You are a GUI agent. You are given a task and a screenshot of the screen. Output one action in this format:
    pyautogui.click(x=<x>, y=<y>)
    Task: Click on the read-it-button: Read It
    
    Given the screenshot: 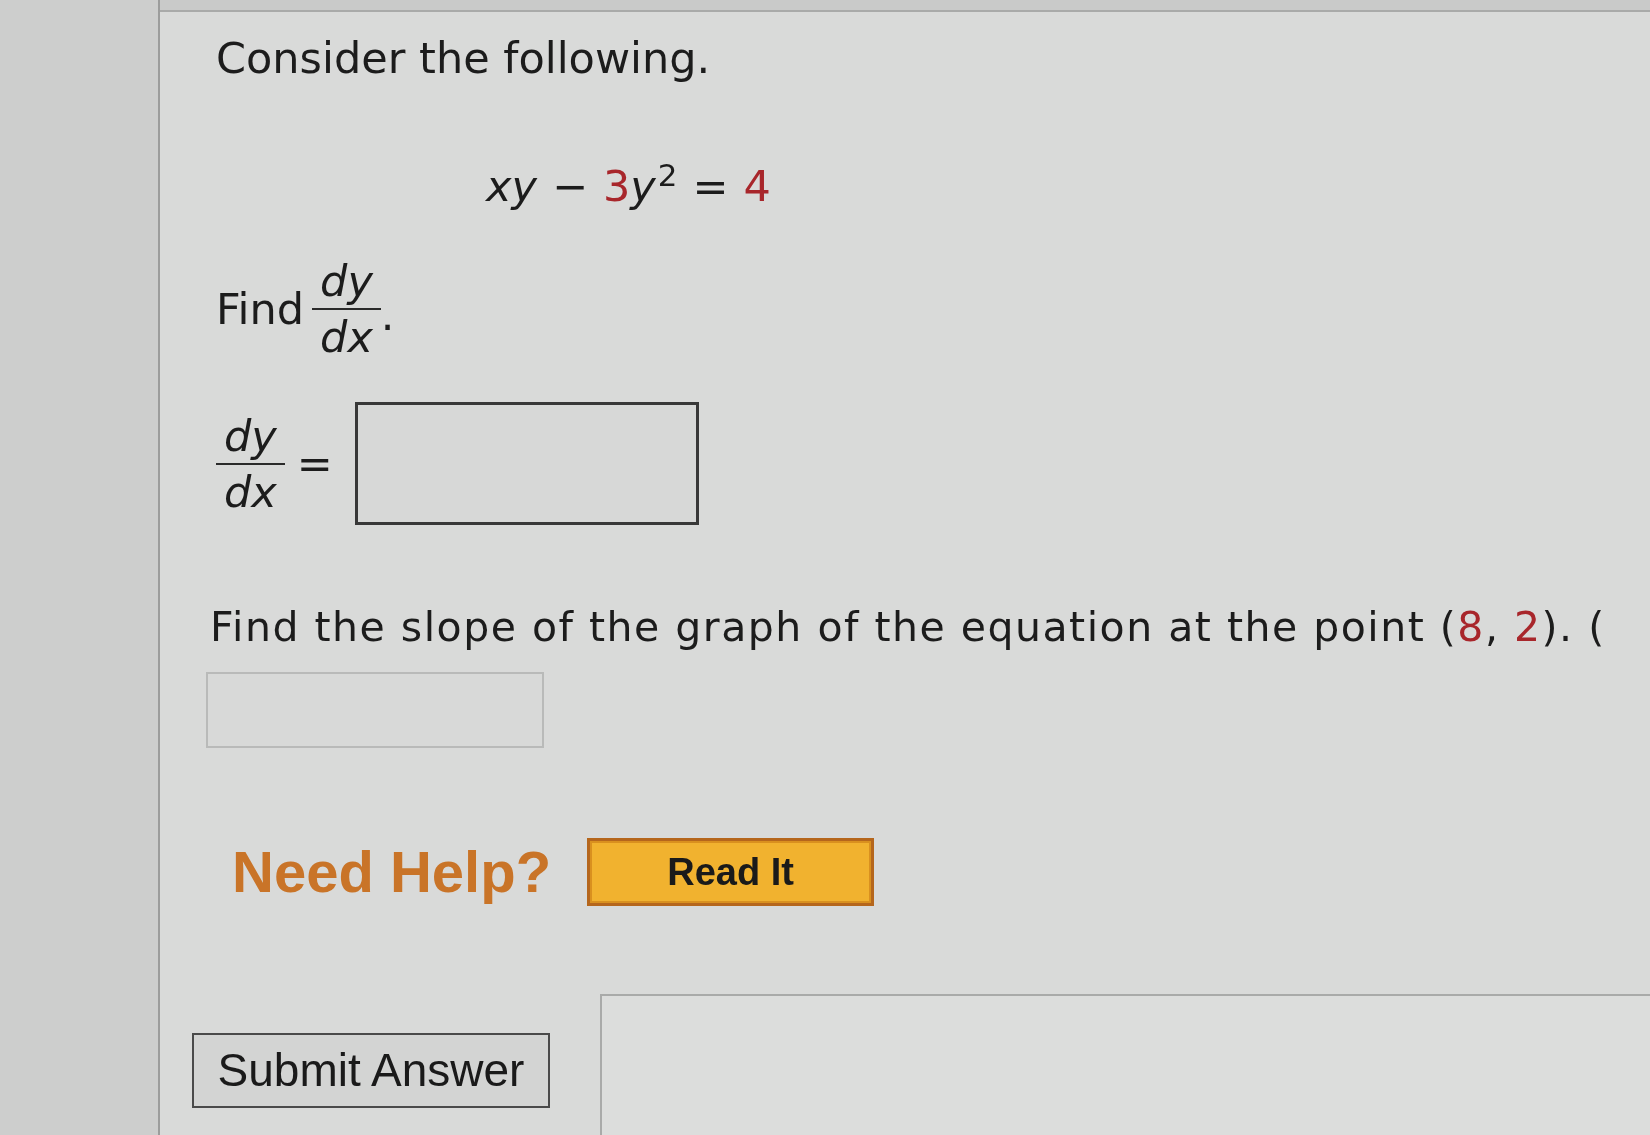 What is the action you would take?
    pyautogui.click(x=731, y=872)
    